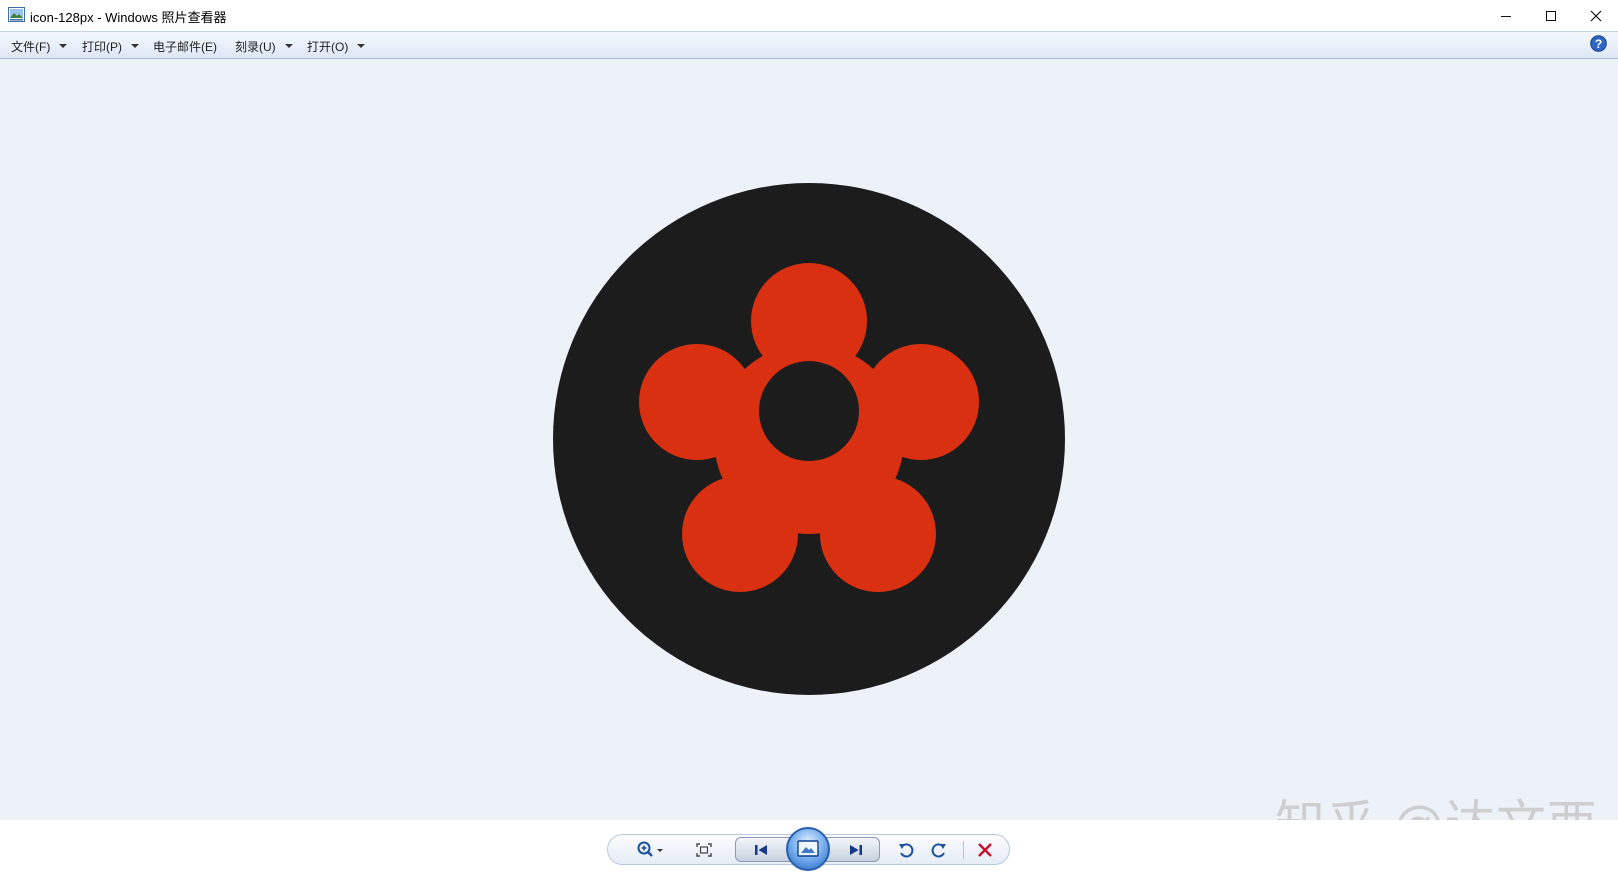 Image resolution: width=1618 pixels, height=877 pixels. I want to click on menu-email-label: 电子邮件(E), so click(185, 46).